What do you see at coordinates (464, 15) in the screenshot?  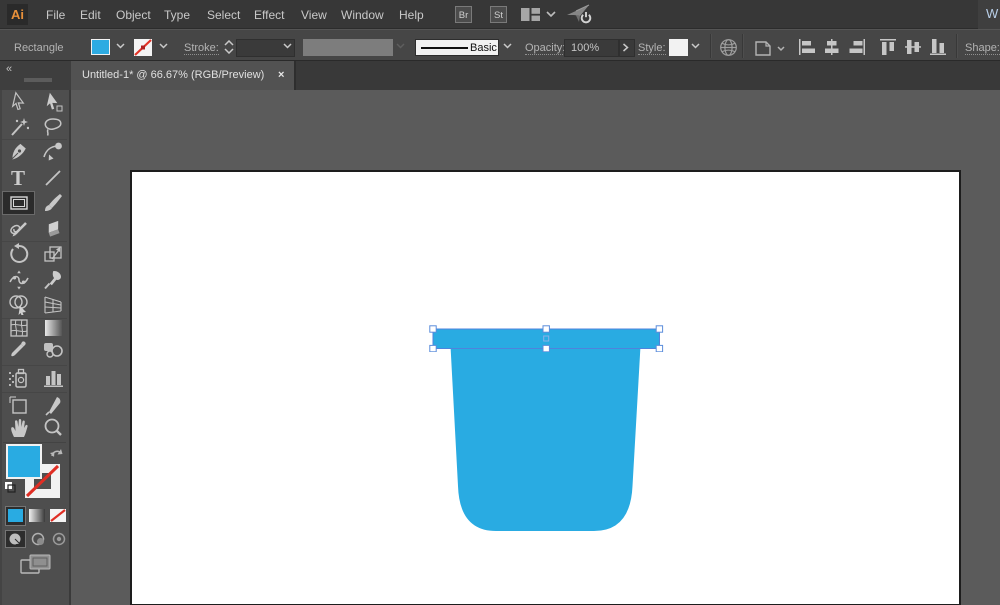 I see `svg-text: Br` at bounding box center [464, 15].